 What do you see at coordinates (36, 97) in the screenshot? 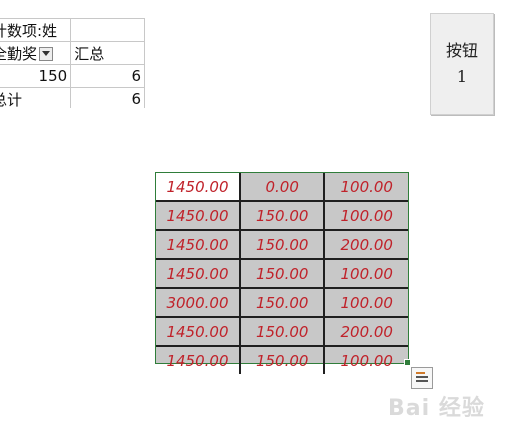
I see `pivot-cell: 总计` at bounding box center [36, 97].